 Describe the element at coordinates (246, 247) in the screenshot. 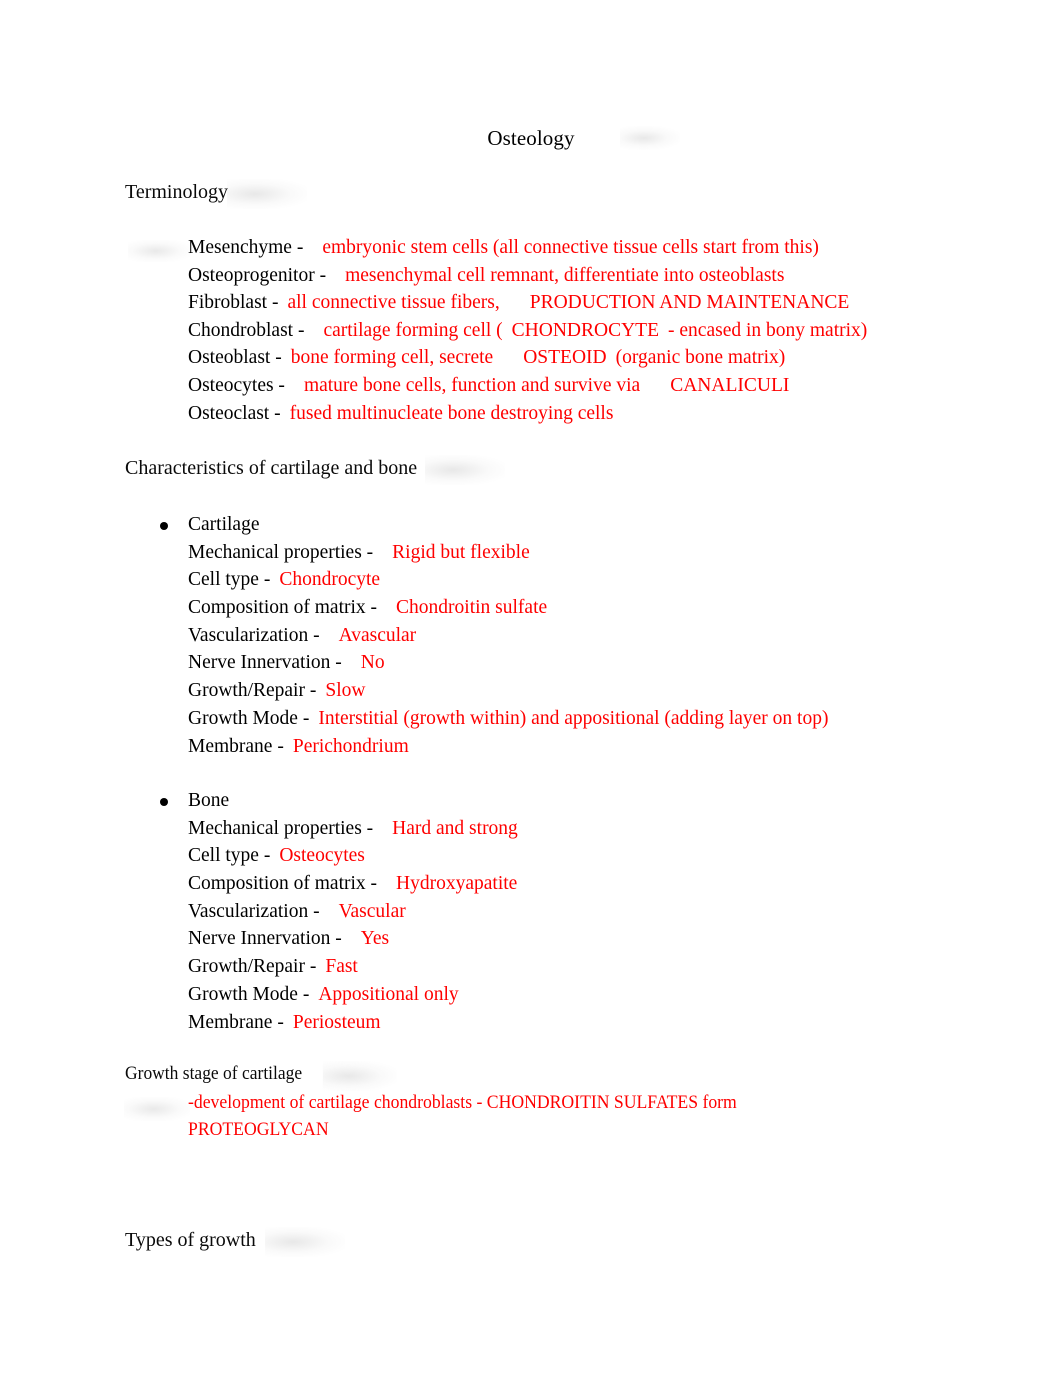

I see `term-name: Mesenchyme -` at that location.